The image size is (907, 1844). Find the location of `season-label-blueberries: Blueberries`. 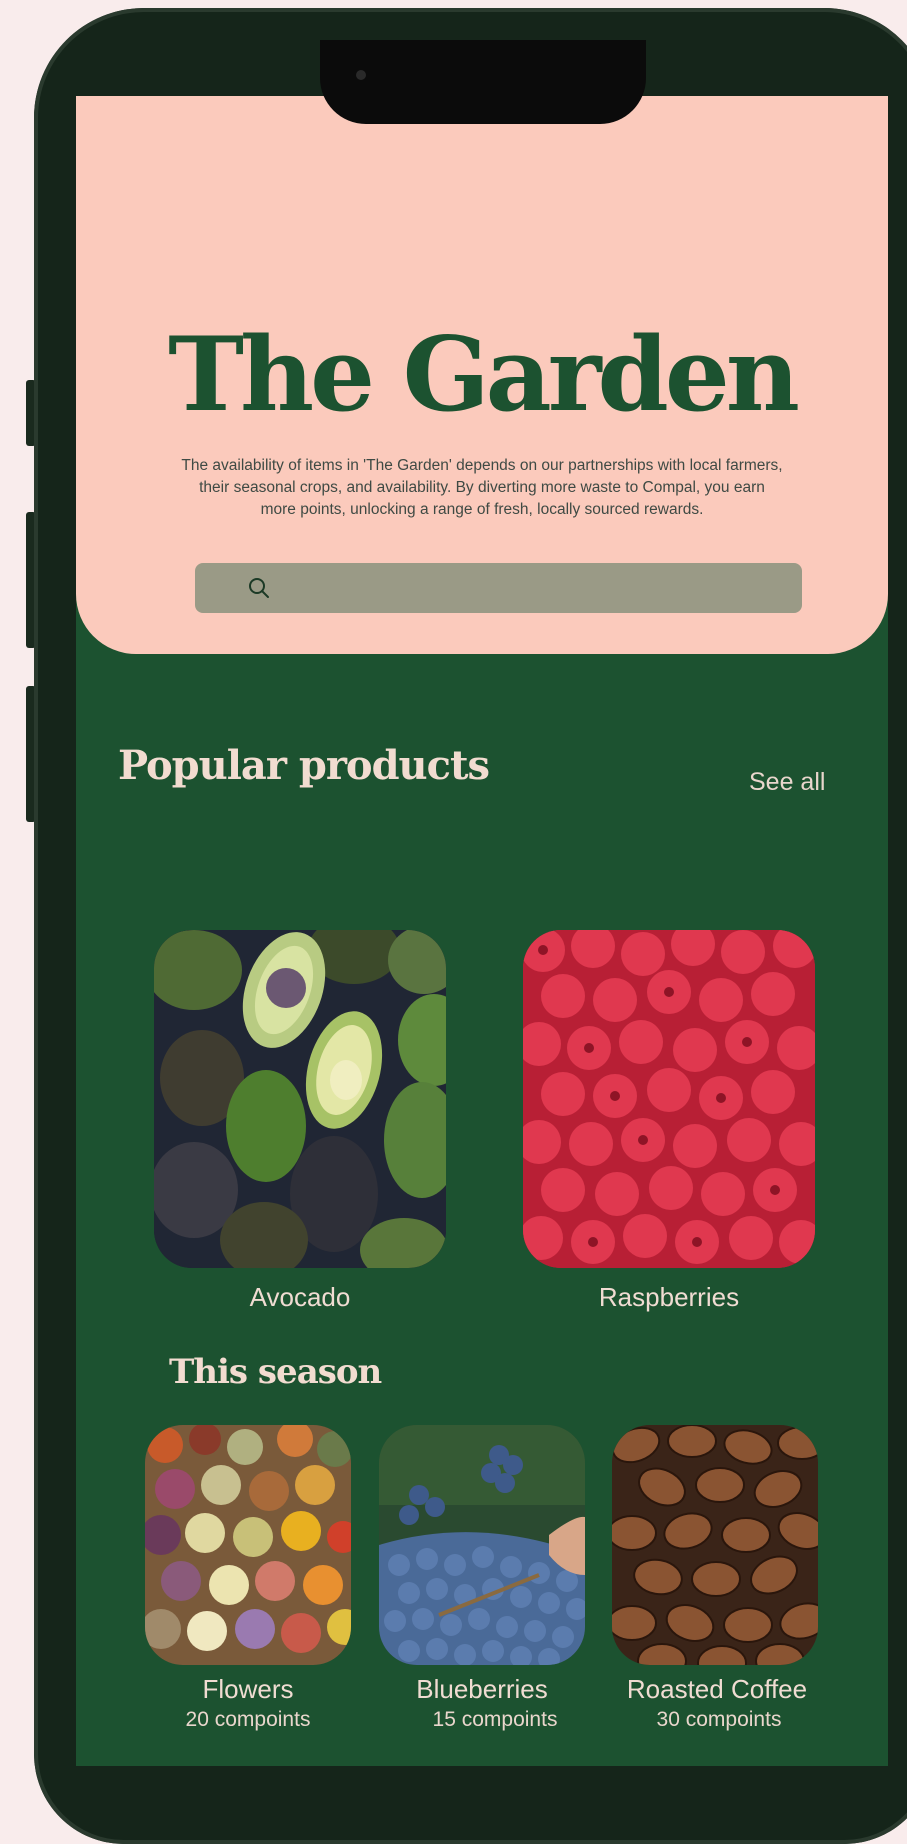

season-label-blueberries: Blueberries is located at coordinates (482, 1689).